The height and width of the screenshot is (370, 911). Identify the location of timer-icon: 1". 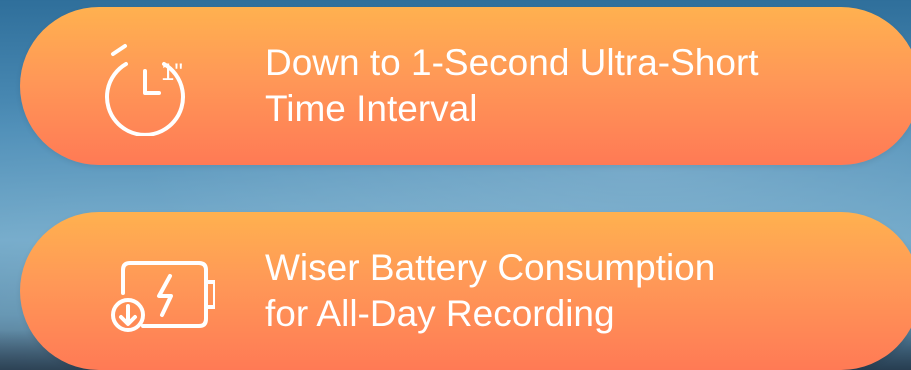
(155, 86).